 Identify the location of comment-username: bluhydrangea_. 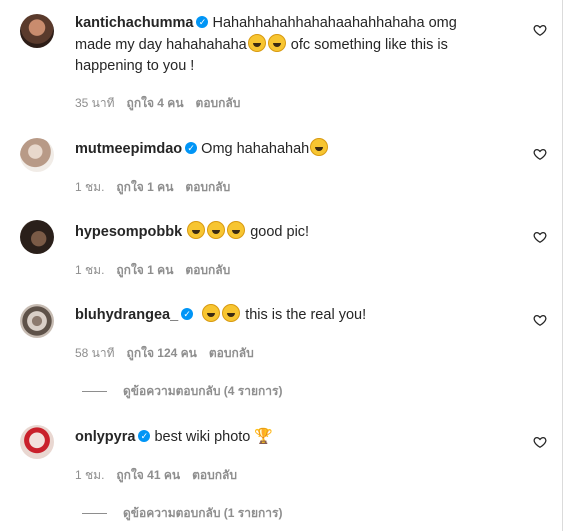
(126, 315).